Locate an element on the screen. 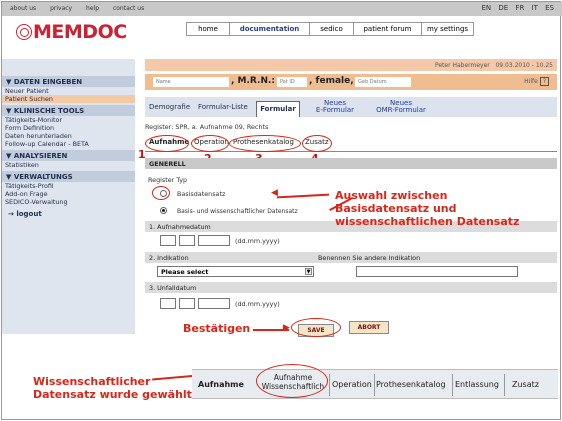 The width and height of the screenshot is (562, 421). nav-my-settings: my settings is located at coordinates (448, 29).